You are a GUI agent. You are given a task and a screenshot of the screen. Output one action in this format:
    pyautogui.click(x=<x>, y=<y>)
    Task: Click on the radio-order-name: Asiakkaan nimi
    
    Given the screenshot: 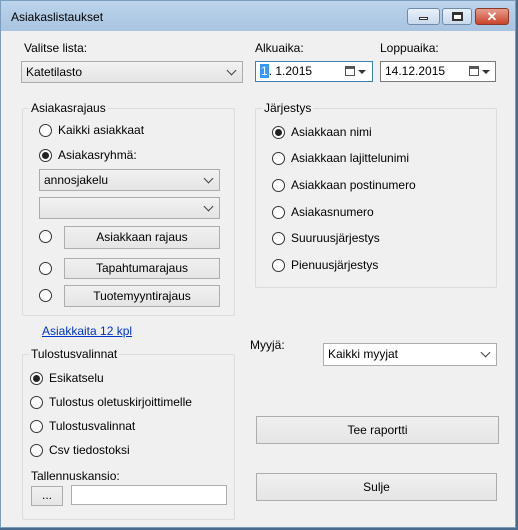 What is the action you would take?
    pyautogui.click(x=322, y=132)
    